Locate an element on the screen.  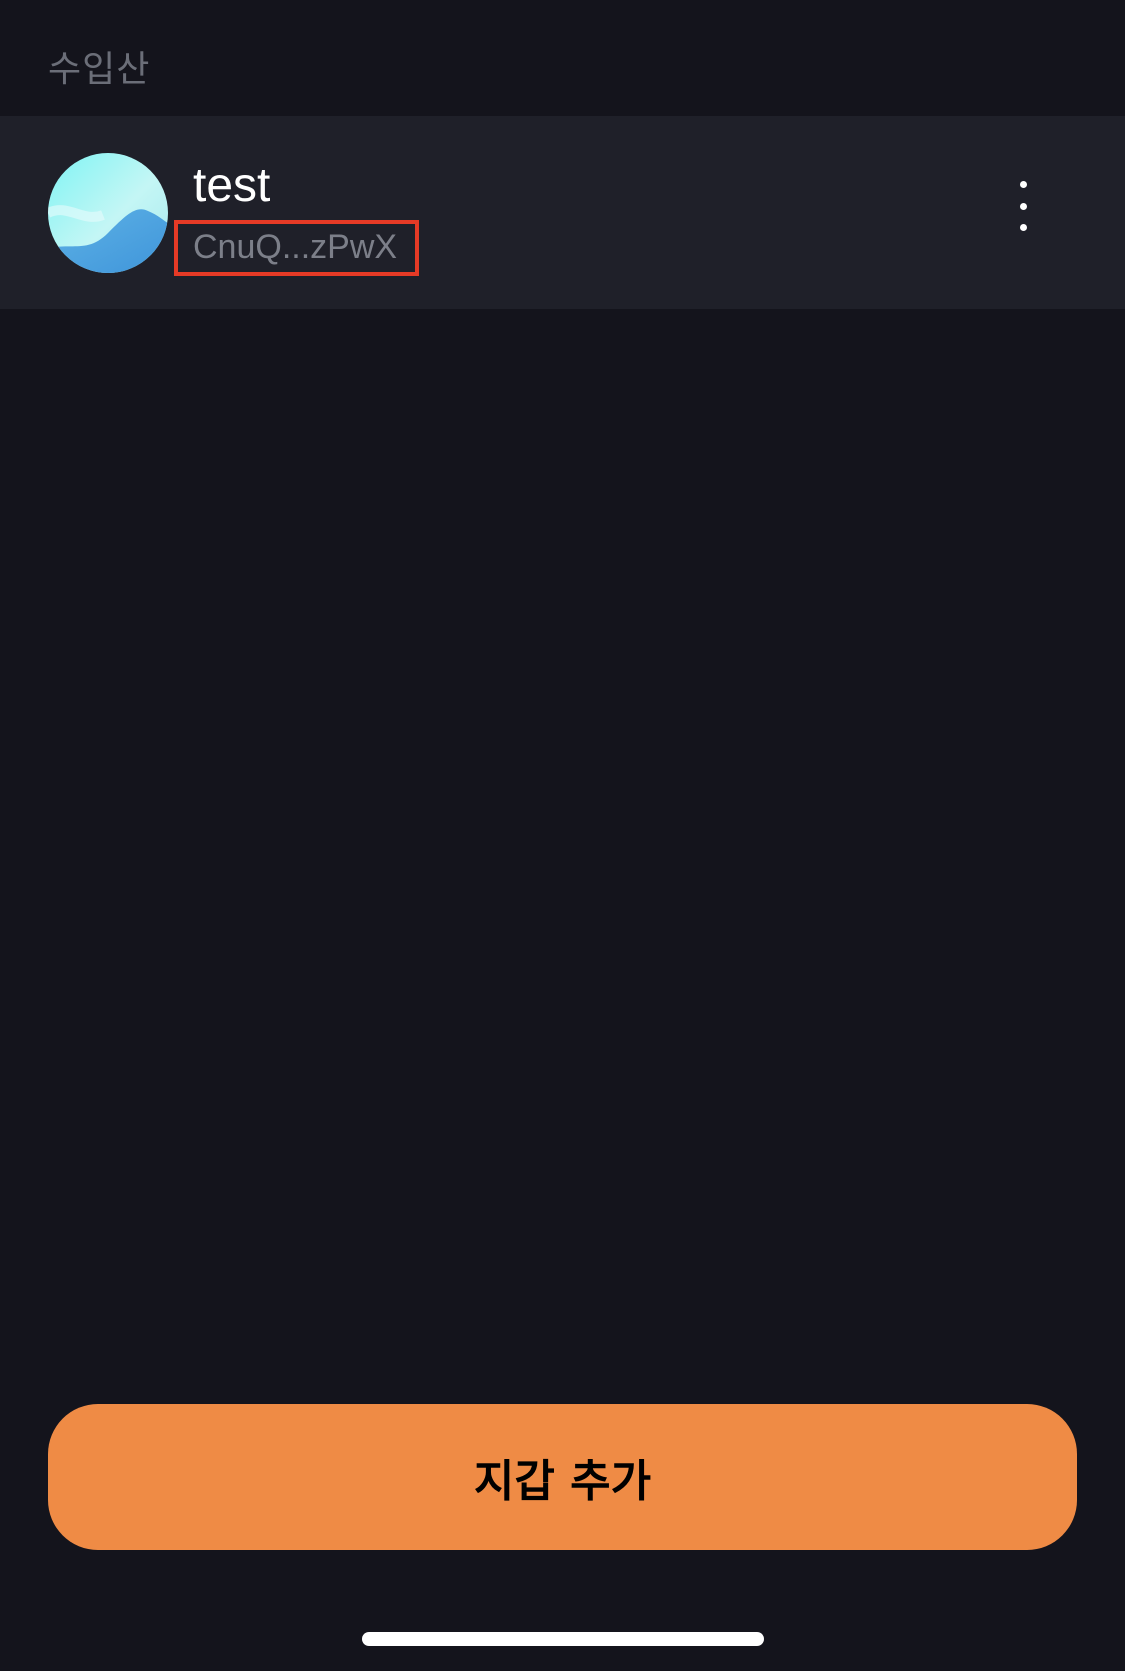
wallet-avatar is located at coordinates (108, 213).